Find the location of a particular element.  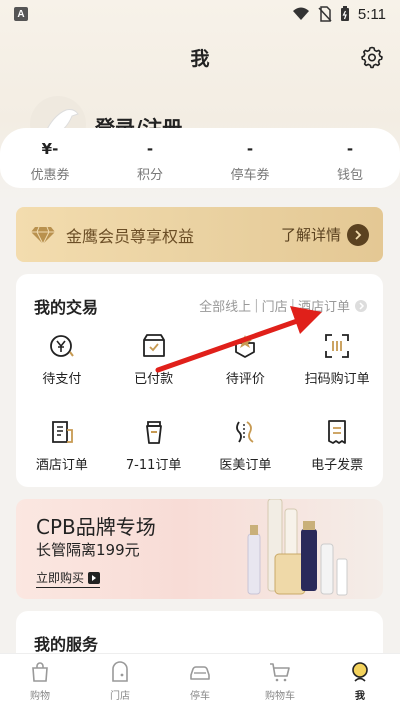

no-sim-icon is located at coordinates (325, 14).